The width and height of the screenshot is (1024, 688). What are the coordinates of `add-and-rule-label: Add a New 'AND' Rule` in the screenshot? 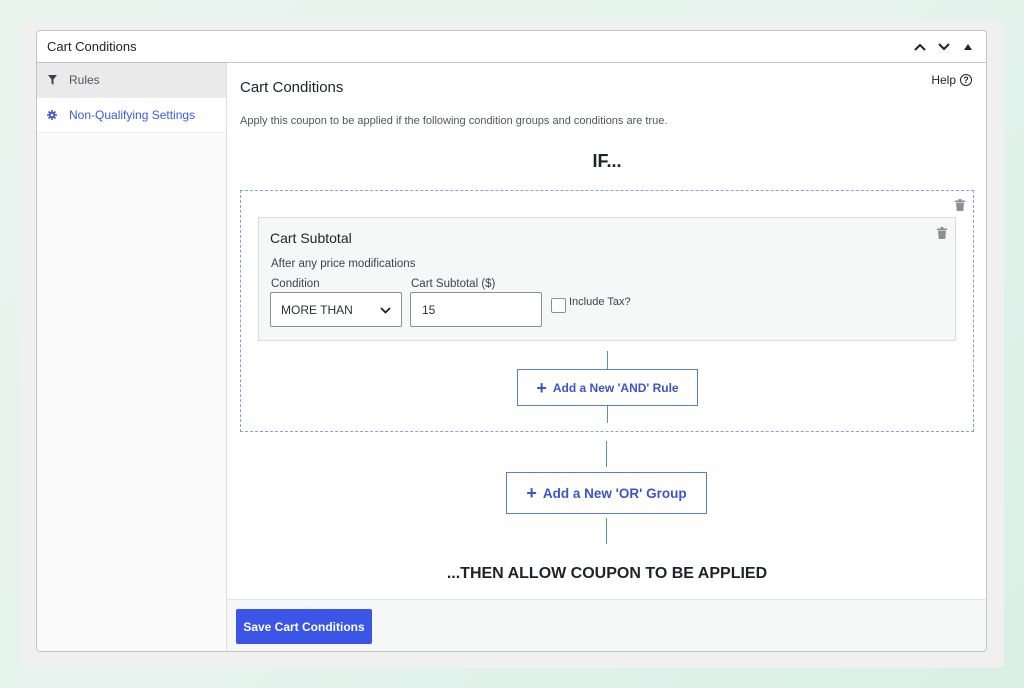 It's located at (615, 387).